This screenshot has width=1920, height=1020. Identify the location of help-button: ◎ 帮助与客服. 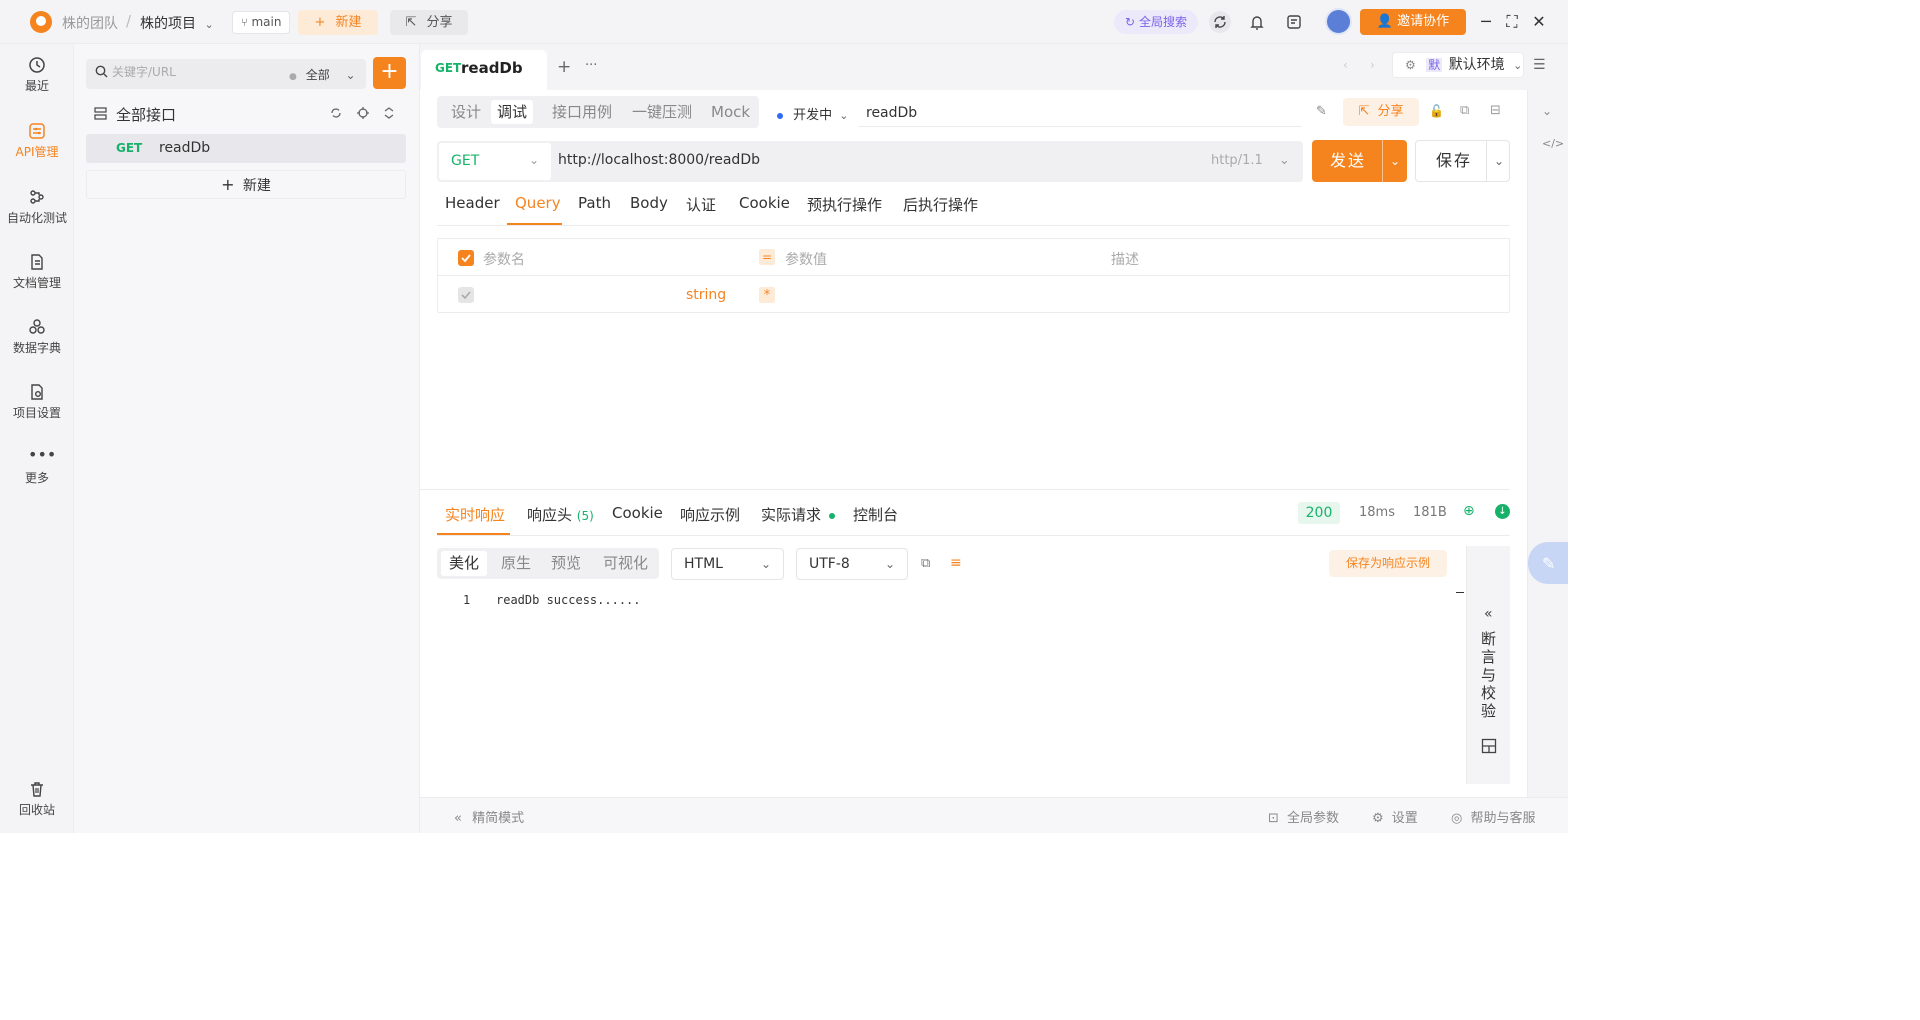
(1493, 816).